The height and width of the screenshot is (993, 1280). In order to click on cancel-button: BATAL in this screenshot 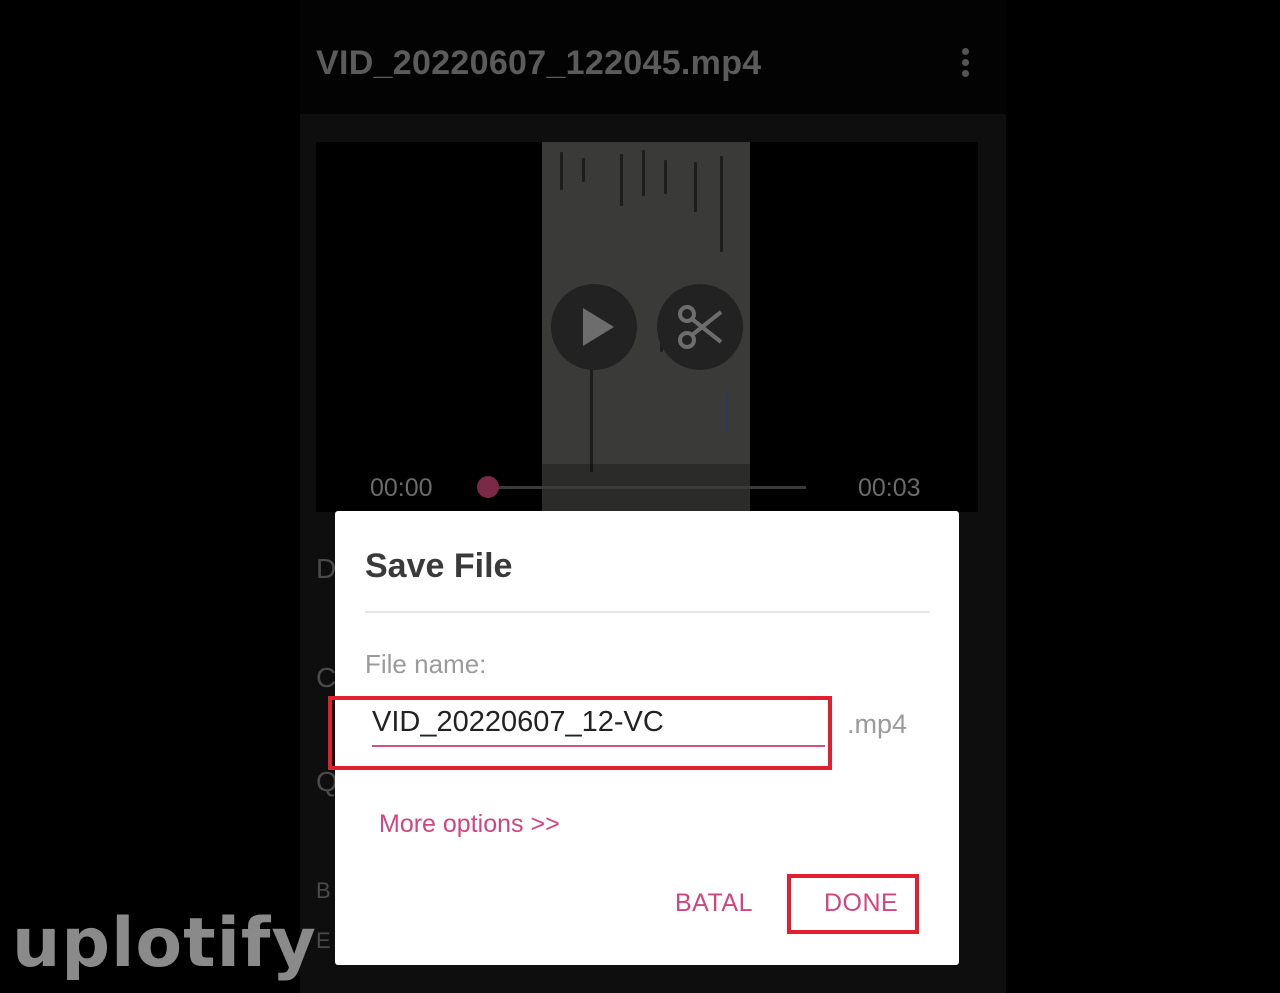, I will do `click(714, 903)`.